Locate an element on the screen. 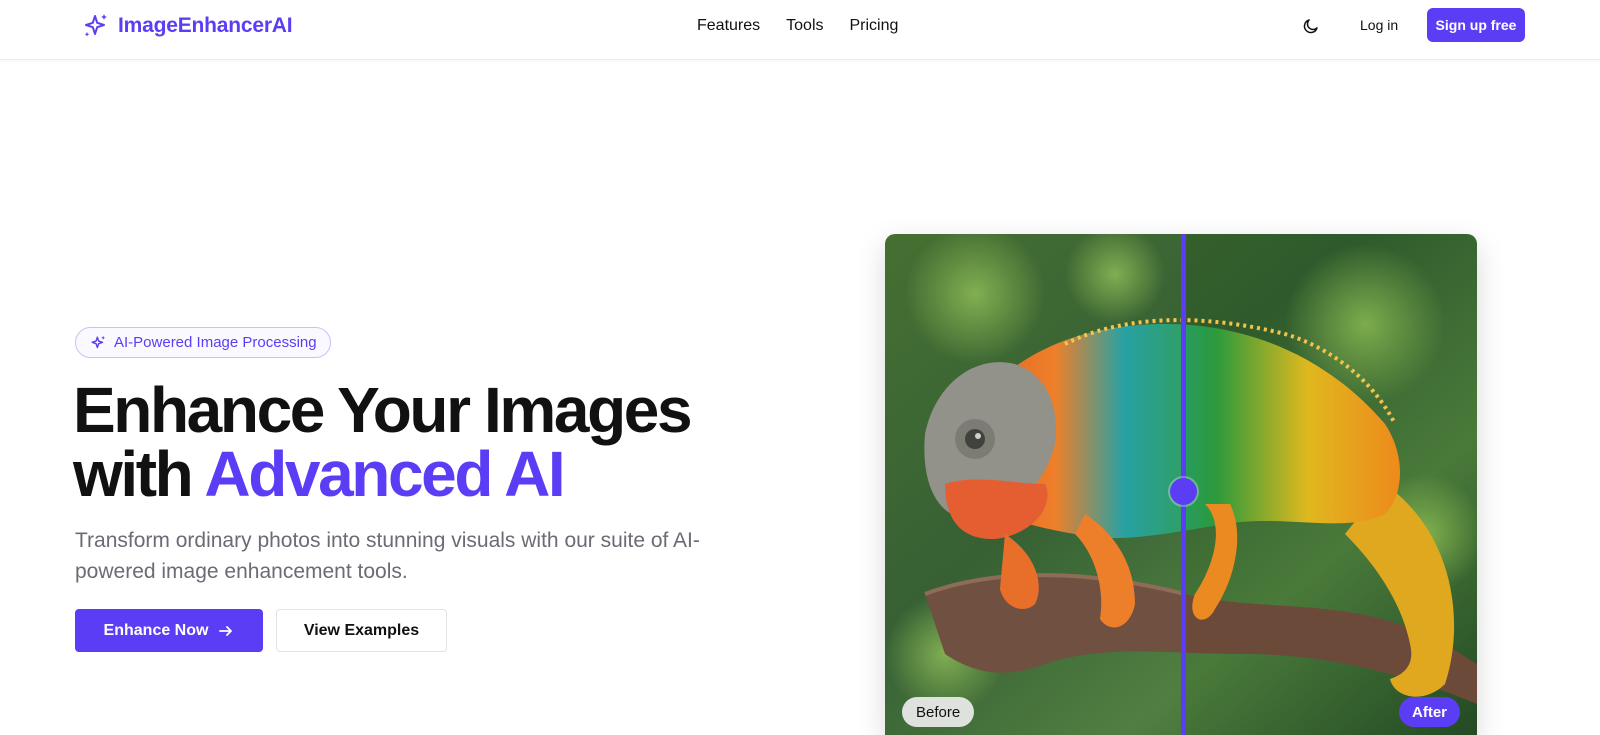 This screenshot has height=735, width=1600. arrow-right-icon is located at coordinates (226, 630).